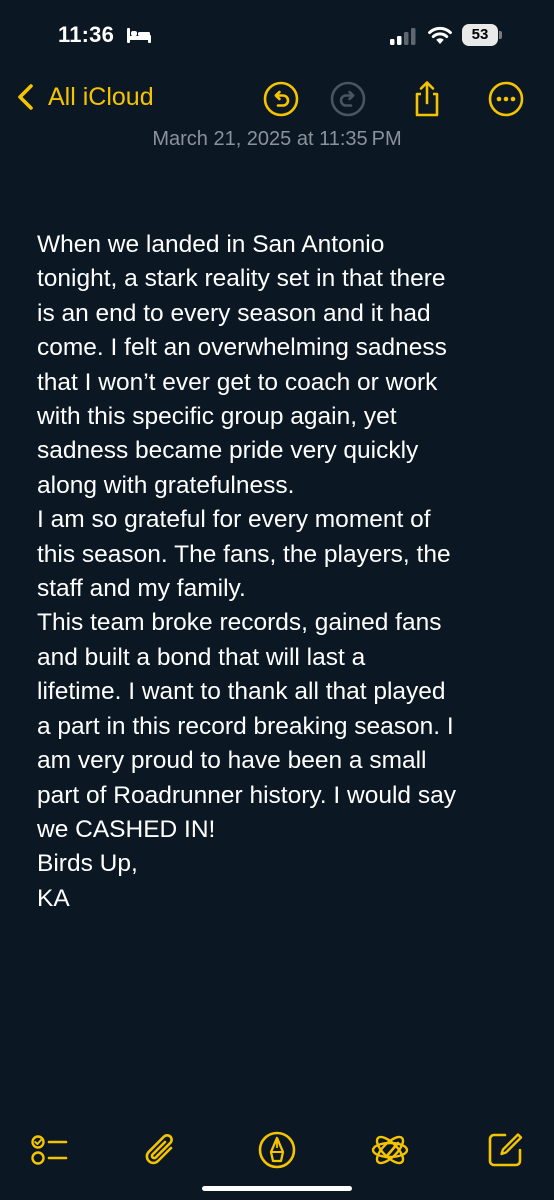  What do you see at coordinates (126, 829) in the screenshot?
I see `note-line: we CASHED IN!` at bounding box center [126, 829].